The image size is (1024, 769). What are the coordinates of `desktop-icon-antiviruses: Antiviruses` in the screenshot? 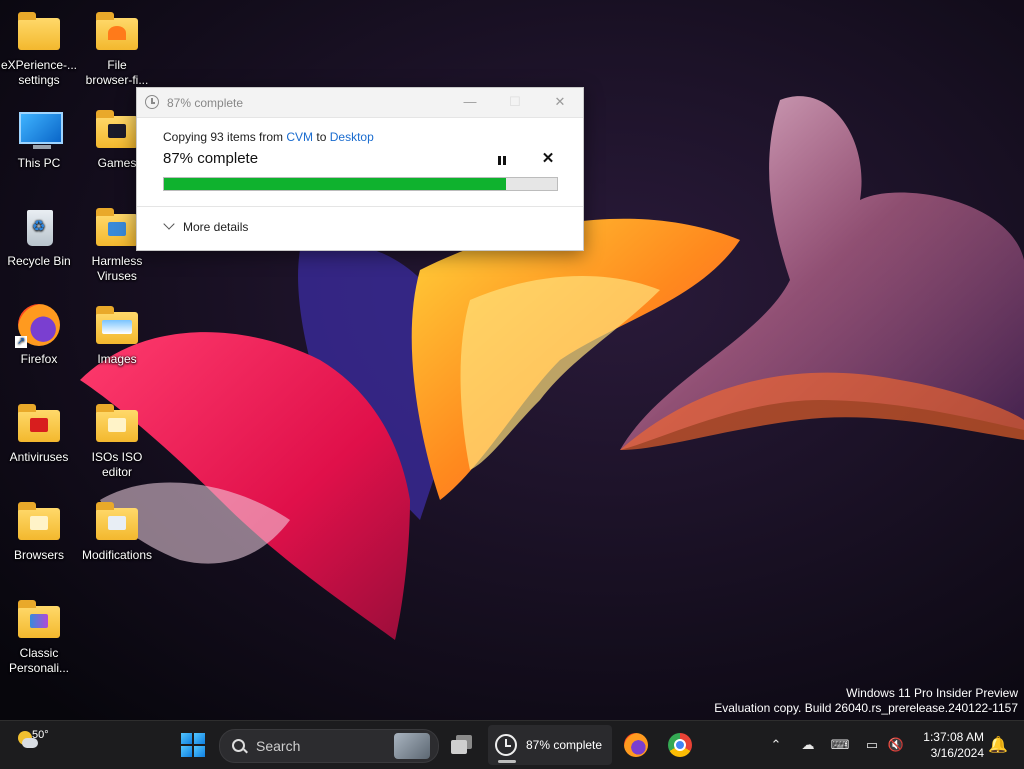 It's located at (39, 433).